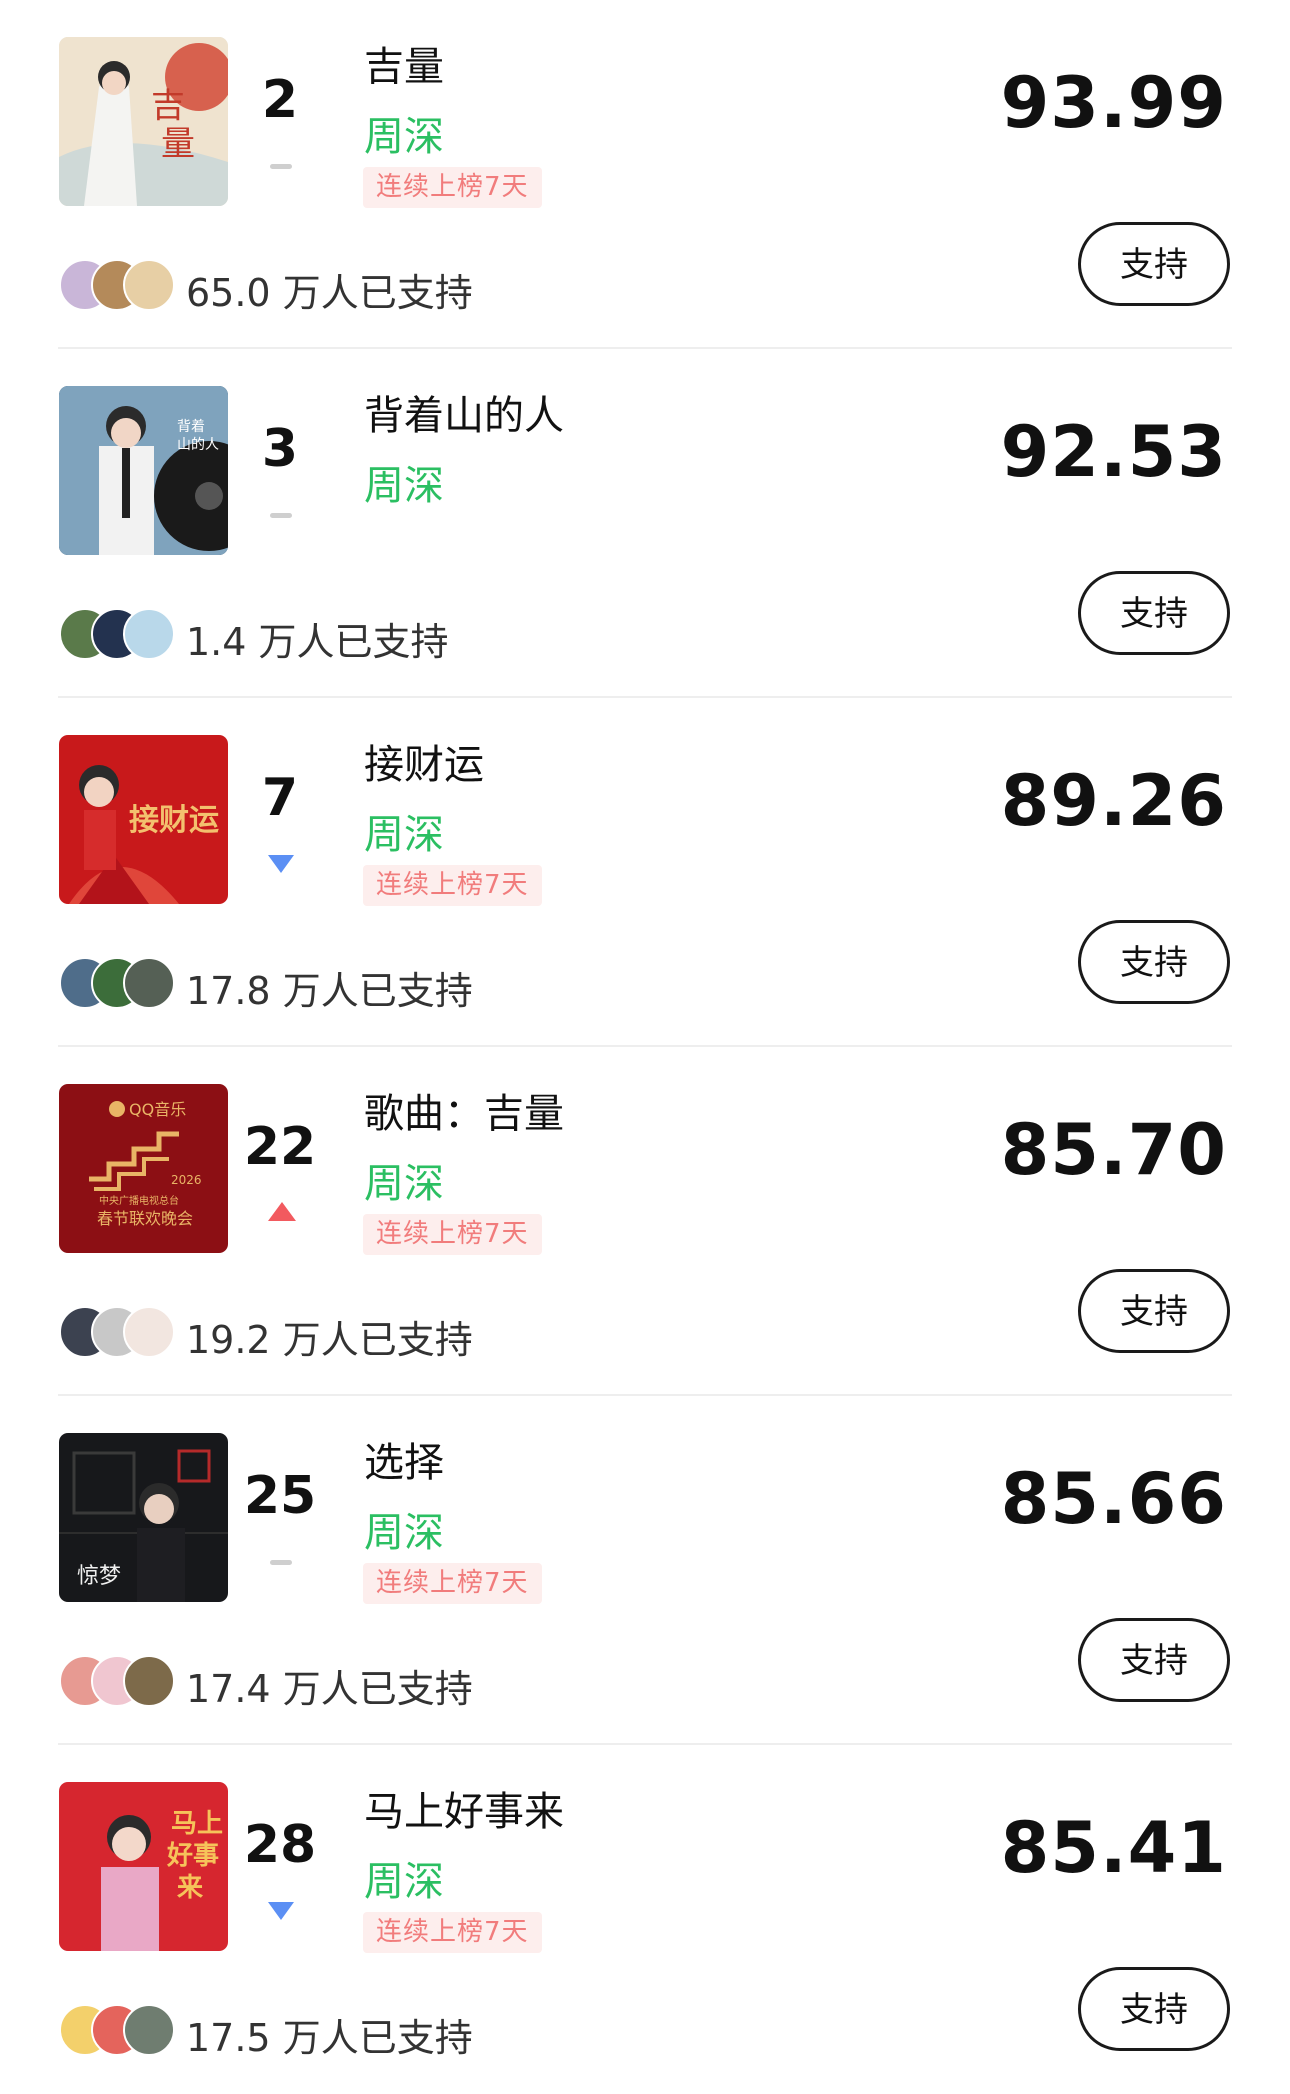  Describe the element at coordinates (329, 2038) in the screenshot. I see `supporters-count: 17.5 万人已支持` at that location.